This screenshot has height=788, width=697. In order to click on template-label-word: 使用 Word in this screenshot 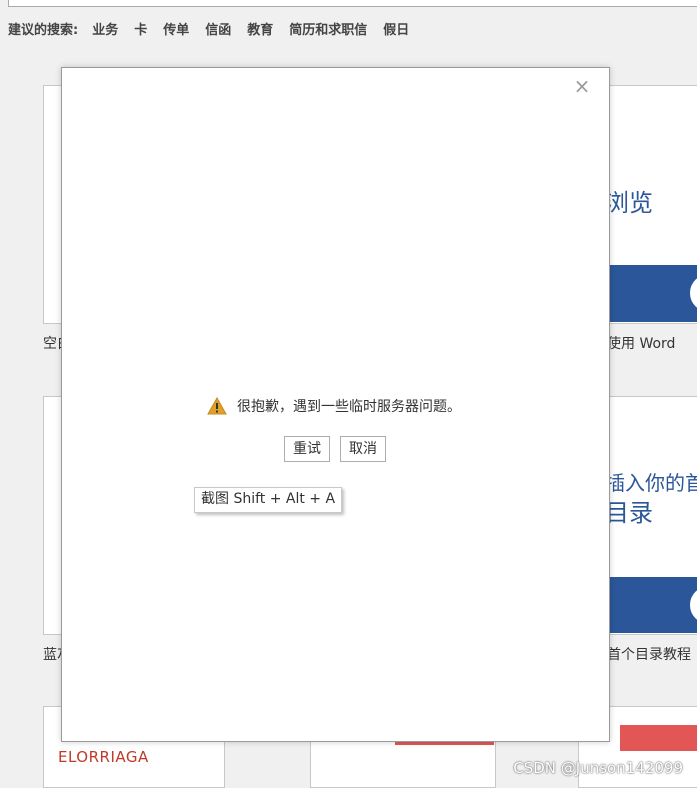, I will do `click(641, 344)`.